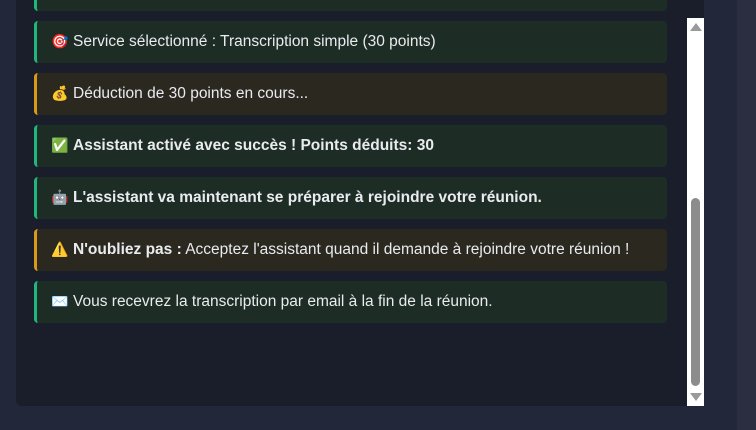 This screenshot has height=430, width=756. What do you see at coordinates (60, 42) in the screenshot?
I see `target-icon: 🎯` at bounding box center [60, 42].